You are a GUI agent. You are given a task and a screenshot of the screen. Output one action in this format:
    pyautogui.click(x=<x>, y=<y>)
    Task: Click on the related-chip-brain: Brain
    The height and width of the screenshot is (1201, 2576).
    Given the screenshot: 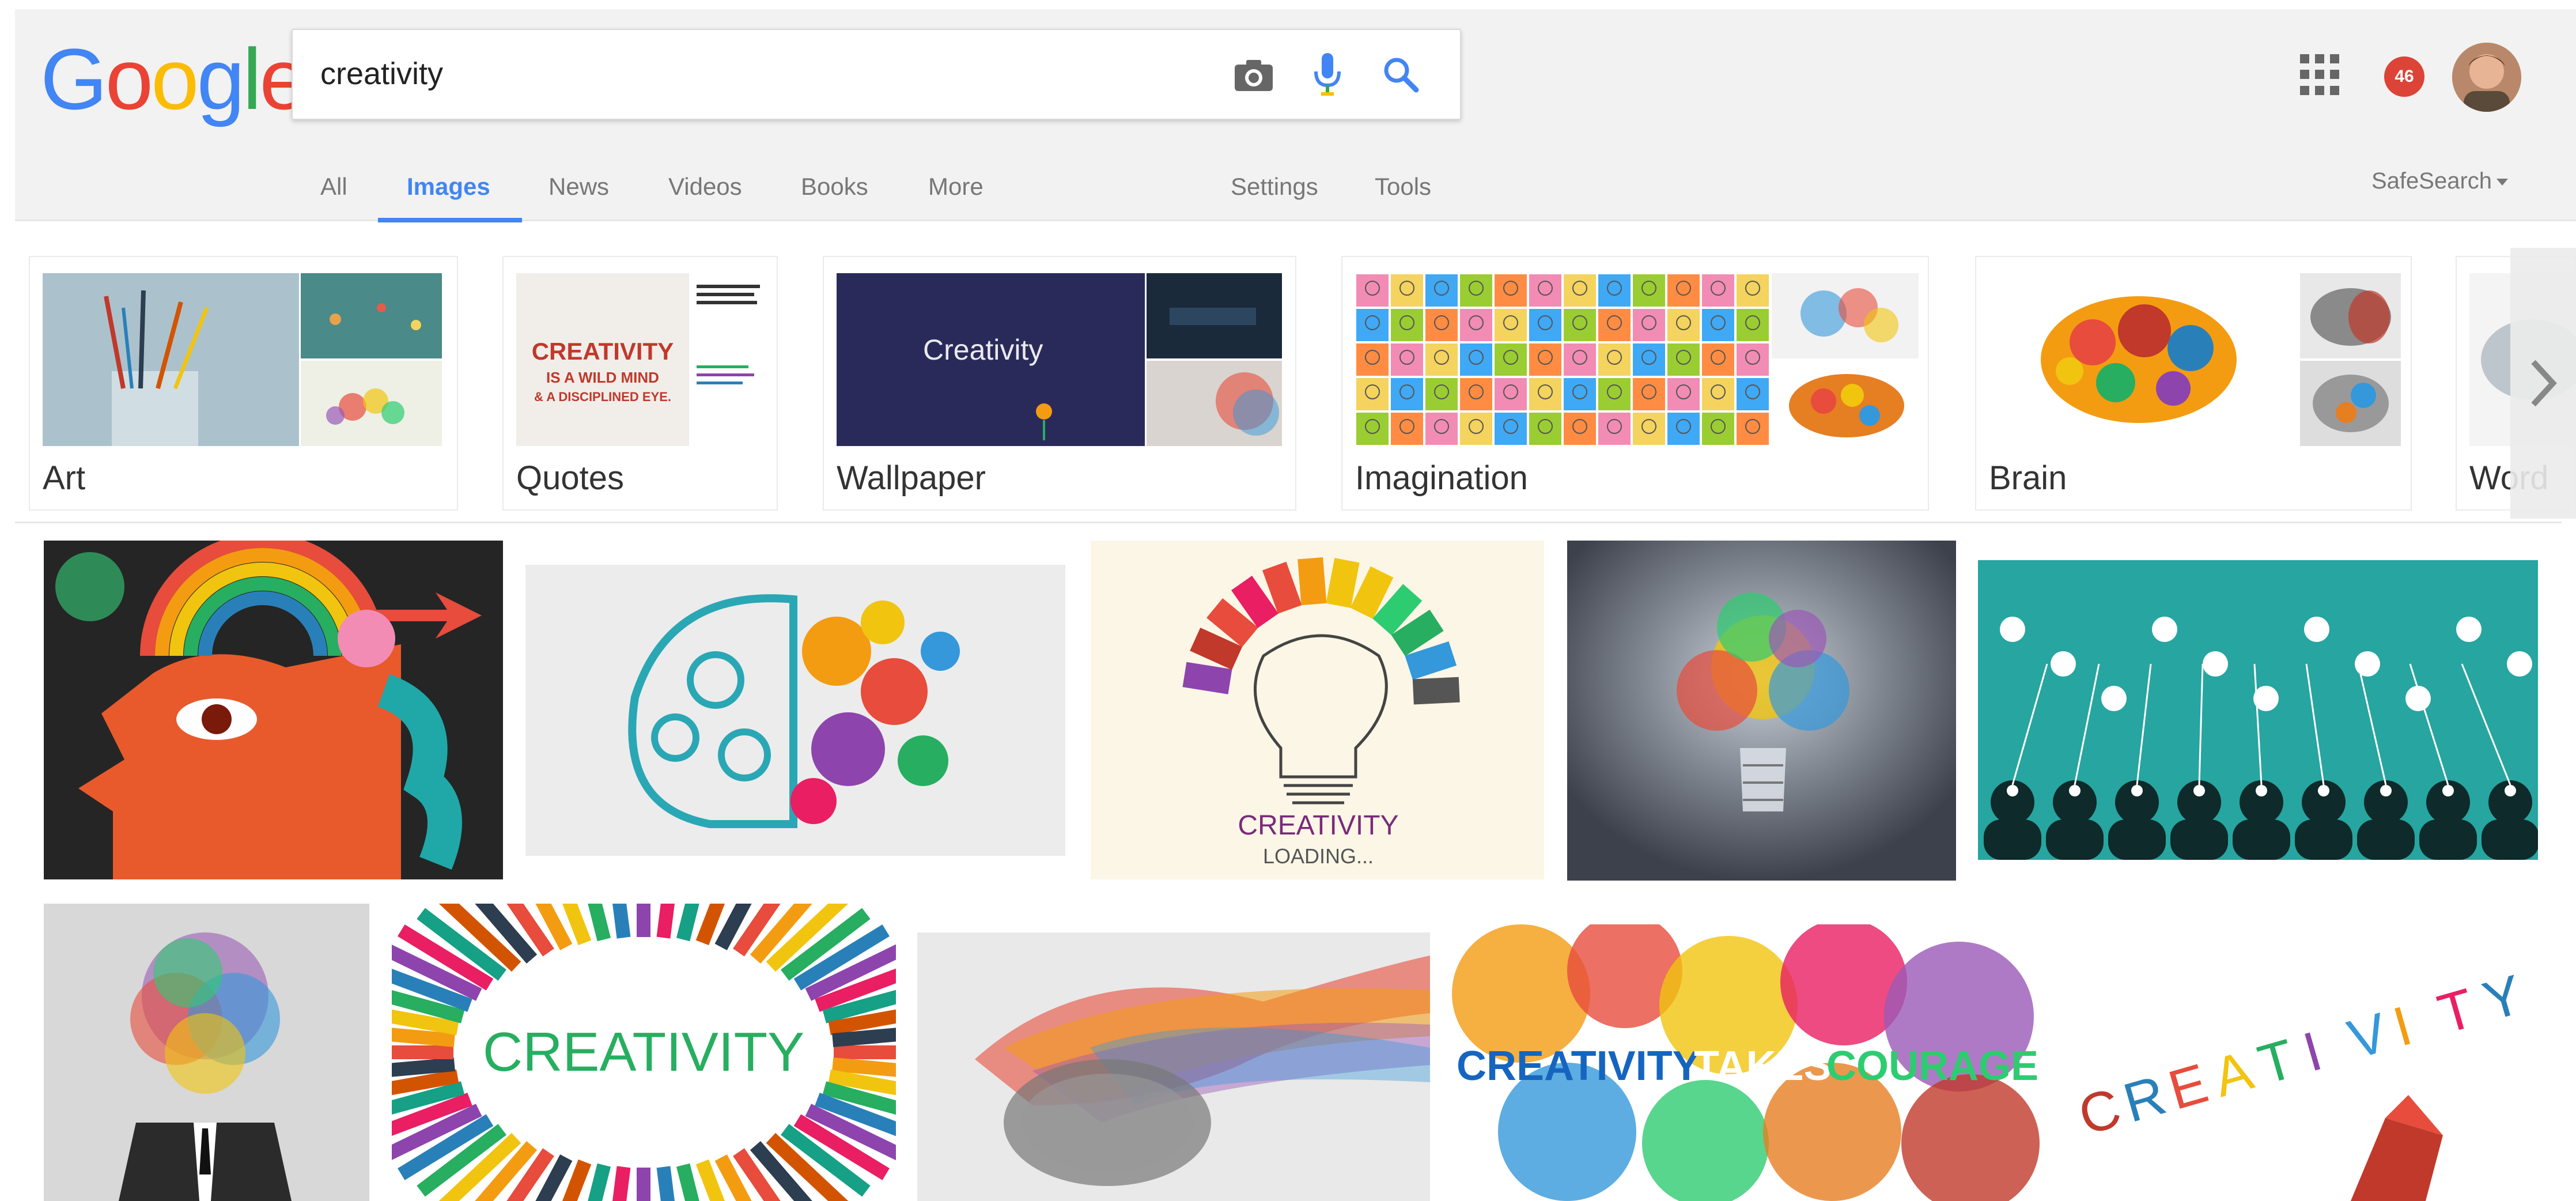 What is the action you would take?
    pyautogui.click(x=2193, y=383)
    